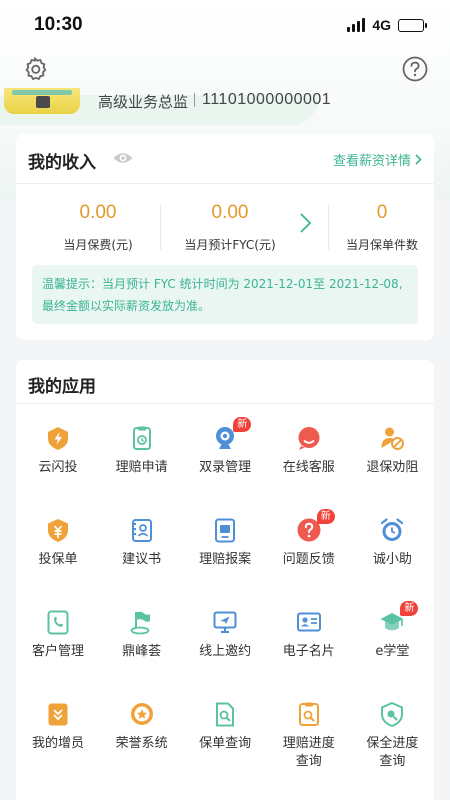  What do you see at coordinates (308, 622) in the screenshot?
I see `id-card-icon` at bounding box center [308, 622].